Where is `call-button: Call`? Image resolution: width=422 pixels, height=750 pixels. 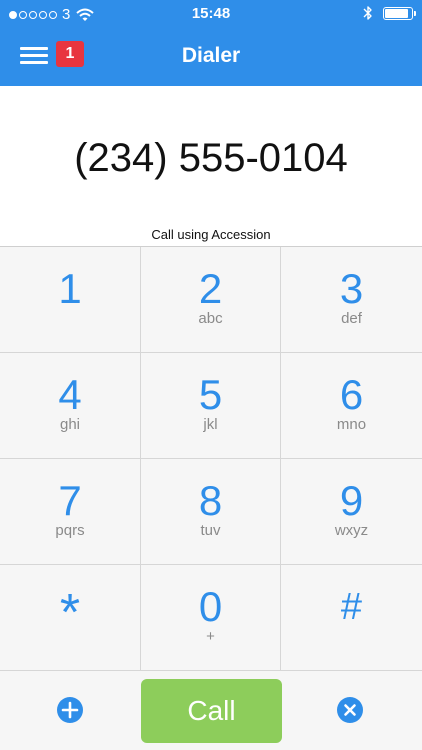
call-button: Call is located at coordinates (211, 711).